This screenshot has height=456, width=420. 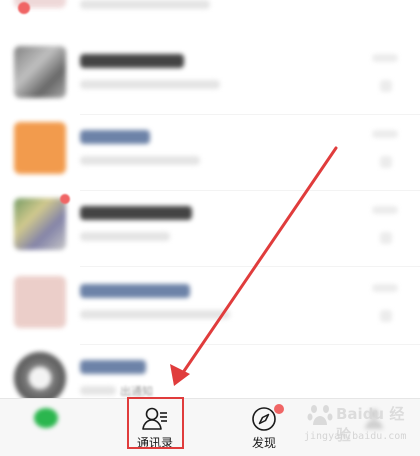 I want to click on contacts-highlight-box, so click(x=155, y=423).